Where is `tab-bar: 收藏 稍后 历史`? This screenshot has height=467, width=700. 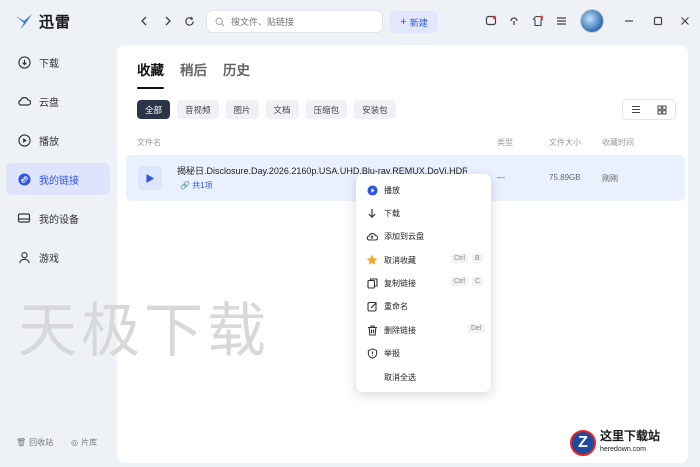 tab-bar: 收藏 稍后 历史 is located at coordinates (193, 74).